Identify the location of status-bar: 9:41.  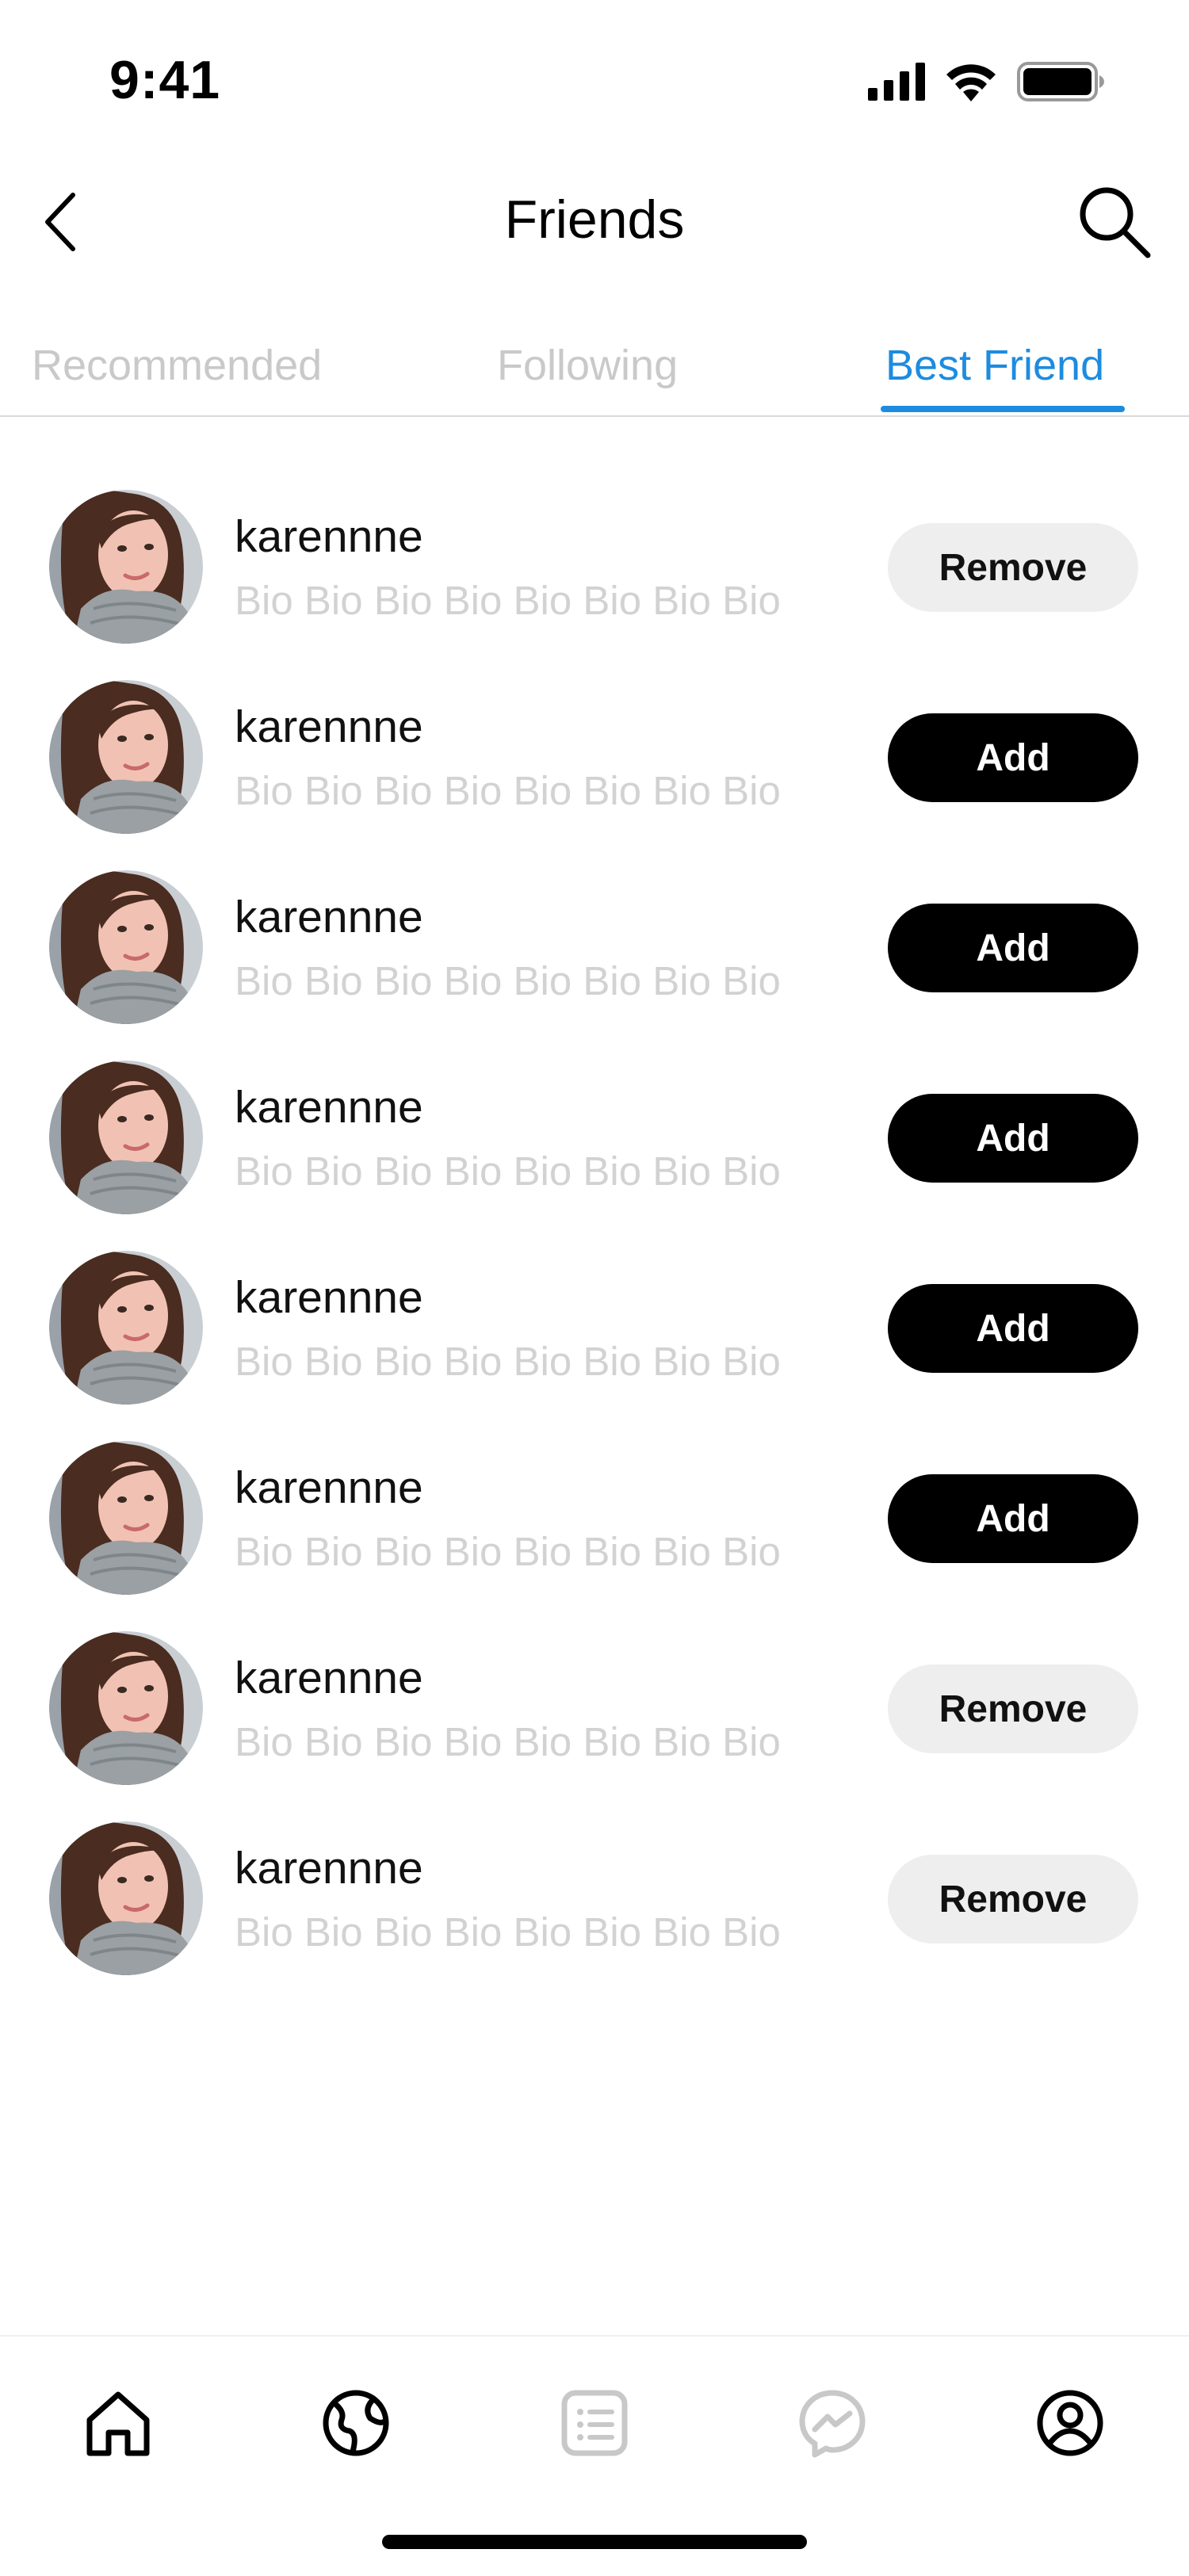
(594, 79).